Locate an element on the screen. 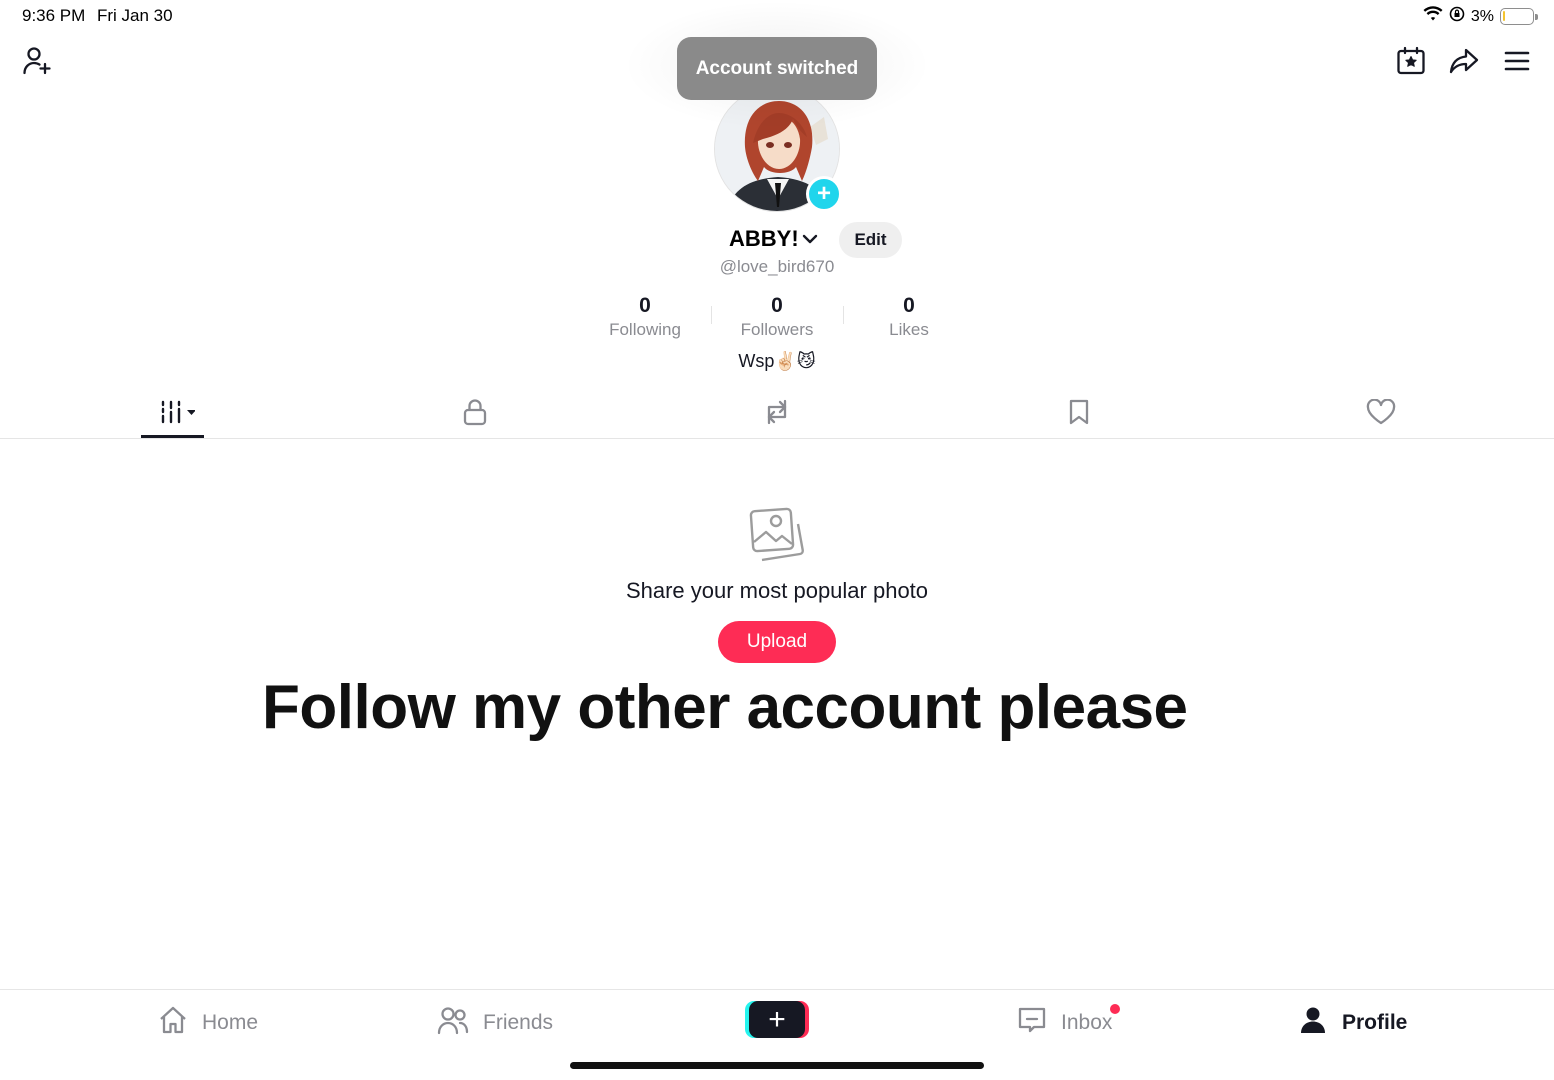  stat-label: Followers is located at coordinates (777, 329).